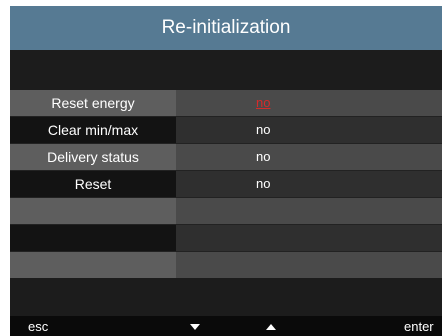  I want to click on menu-item-label: Delivery status, so click(93, 157).